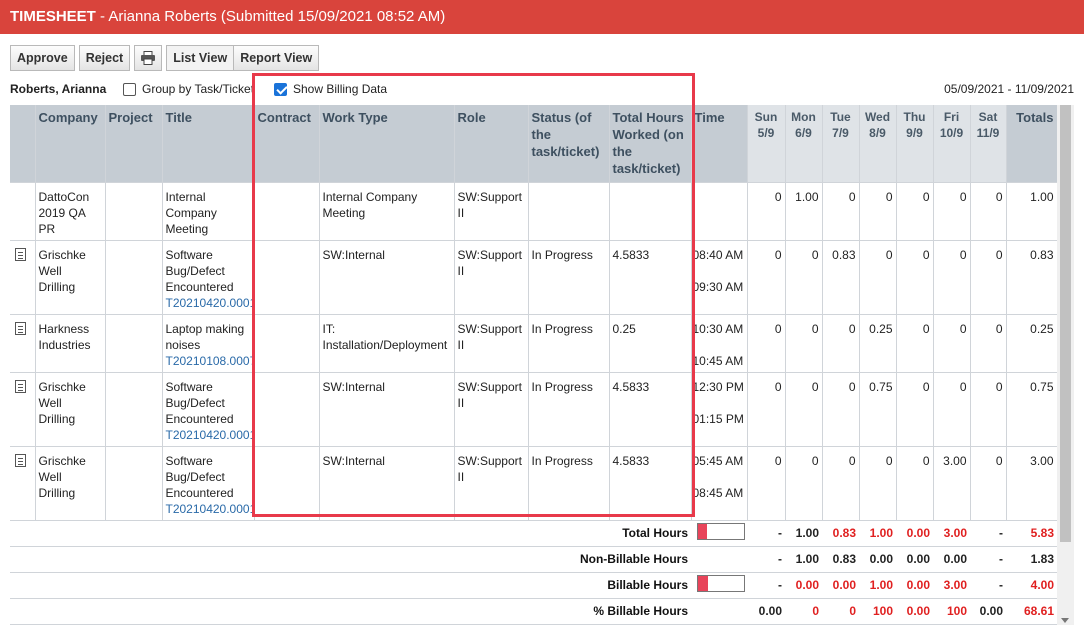 The height and width of the screenshot is (637, 1084). What do you see at coordinates (703, 583) in the screenshot?
I see `progress-fill` at bounding box center [703, 583].